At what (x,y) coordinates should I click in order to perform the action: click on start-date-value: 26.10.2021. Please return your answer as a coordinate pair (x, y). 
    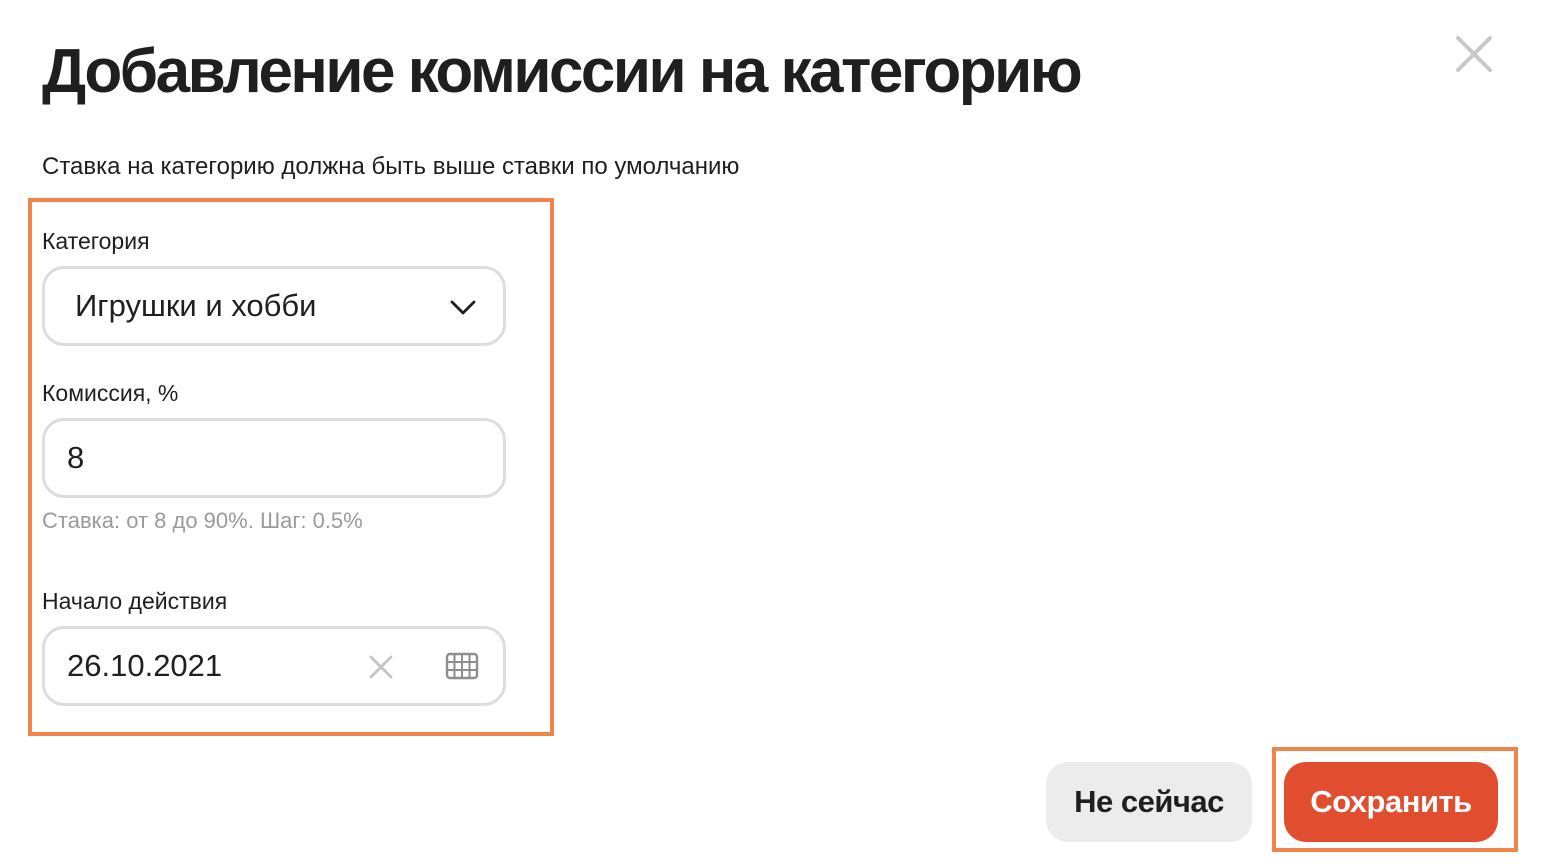
    Looking at the image, I should click on (145, 665).